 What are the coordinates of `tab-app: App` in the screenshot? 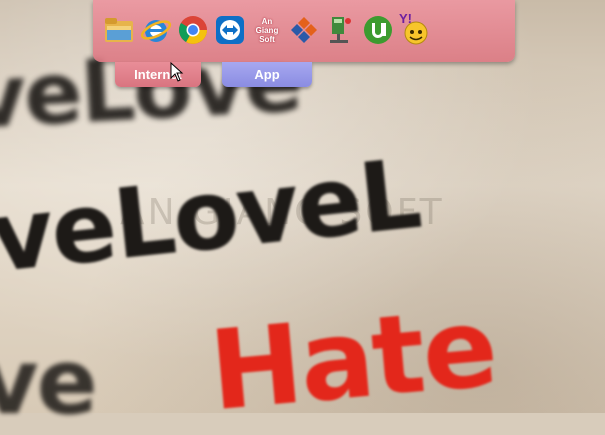 It's located at (267, 74).